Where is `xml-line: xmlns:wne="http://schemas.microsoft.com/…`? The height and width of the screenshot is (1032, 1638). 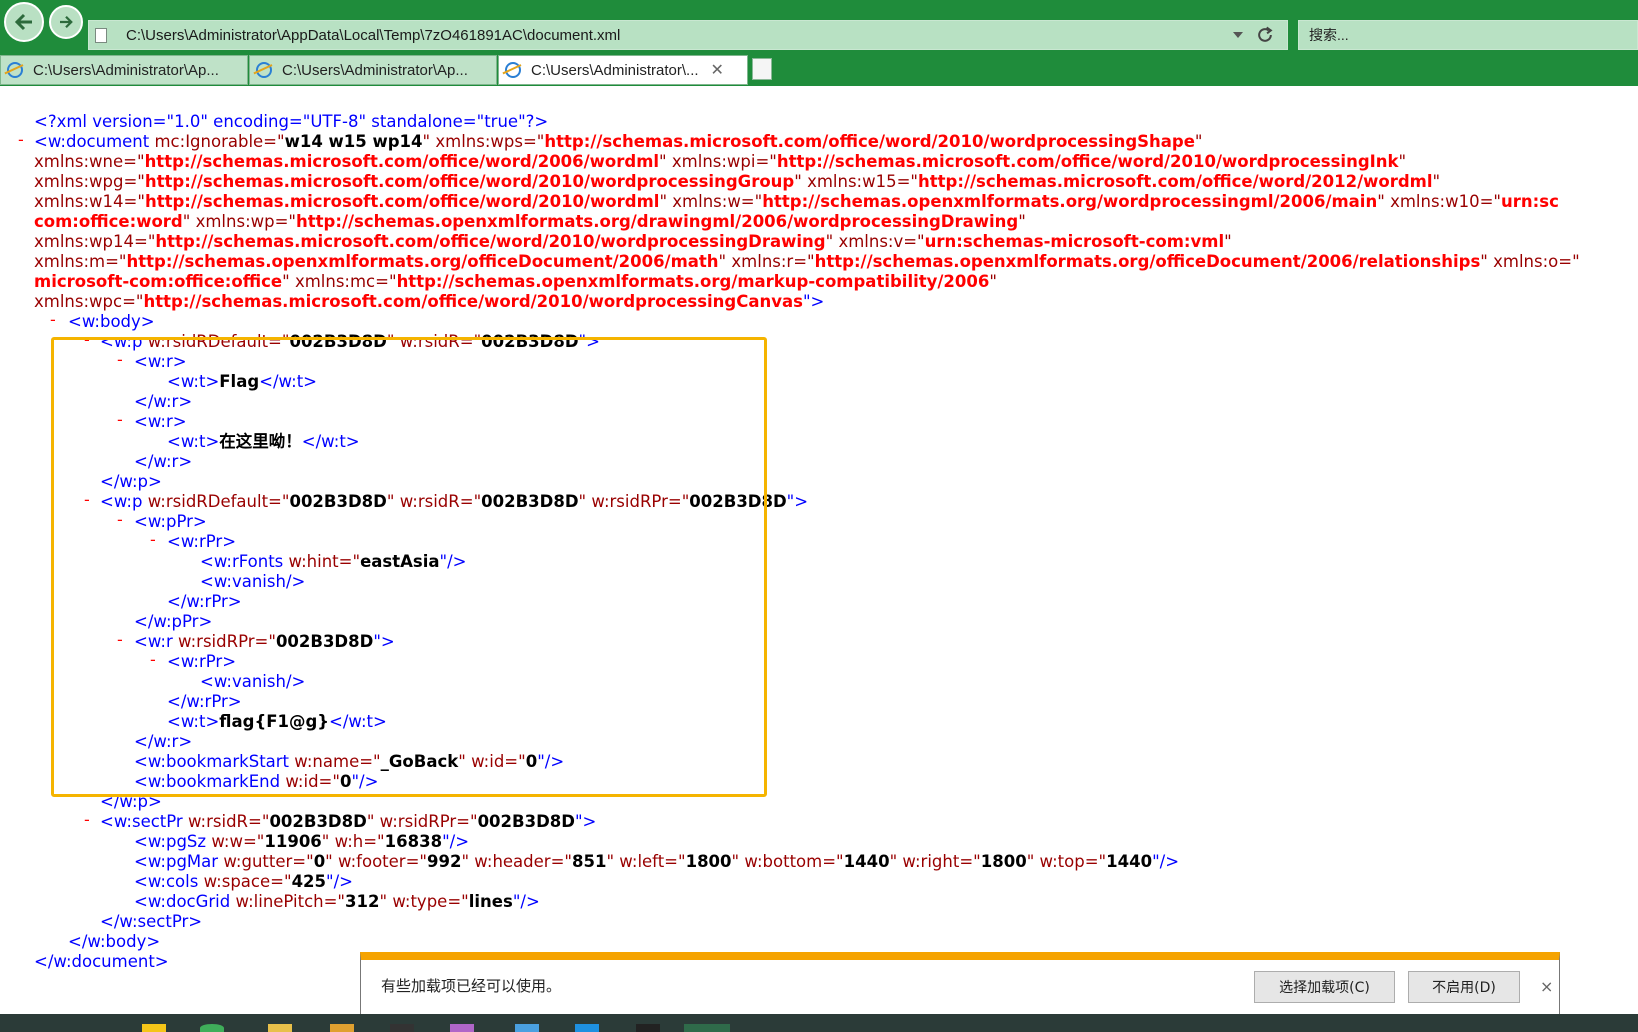 xml-line: xmlns:wne="http://schemas.microsoft.com/… is located at coordinates (720, 161).